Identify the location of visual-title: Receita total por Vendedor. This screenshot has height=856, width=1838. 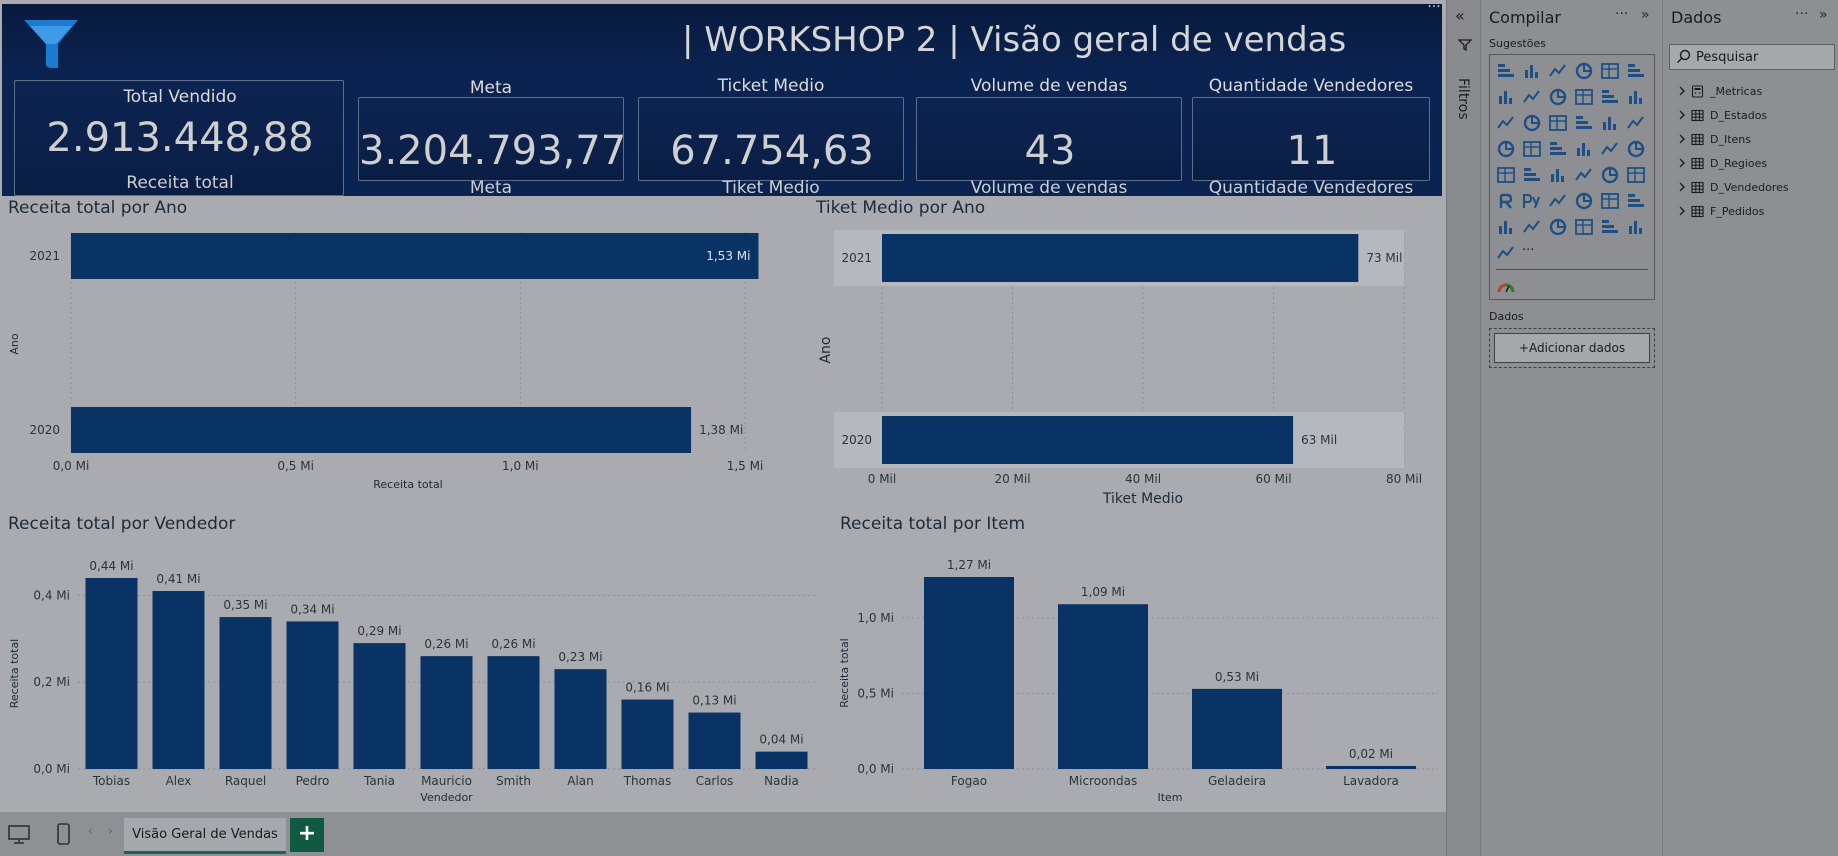
(122, 524).